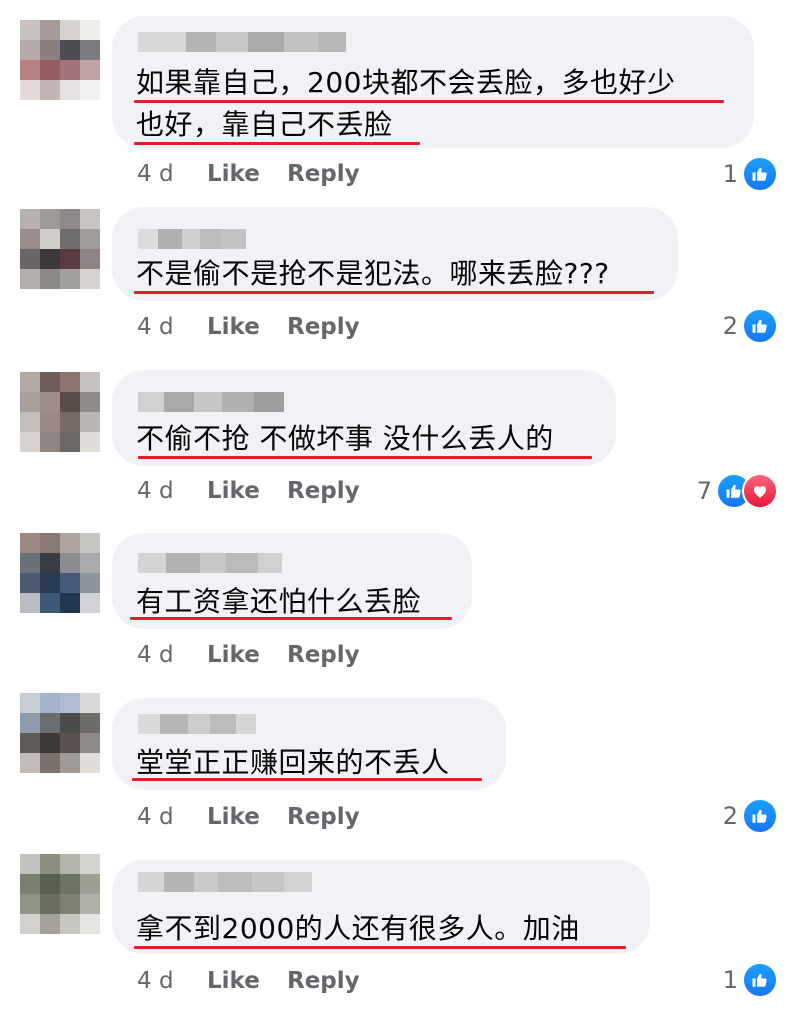 The width and height of the screenshot is (800, 1017). What do you see at coordinates (309, 744) in the screenshot?
I see `comment-bubble: 堂堂正正赚回来的不丢人` at bounding box center [309, 744].